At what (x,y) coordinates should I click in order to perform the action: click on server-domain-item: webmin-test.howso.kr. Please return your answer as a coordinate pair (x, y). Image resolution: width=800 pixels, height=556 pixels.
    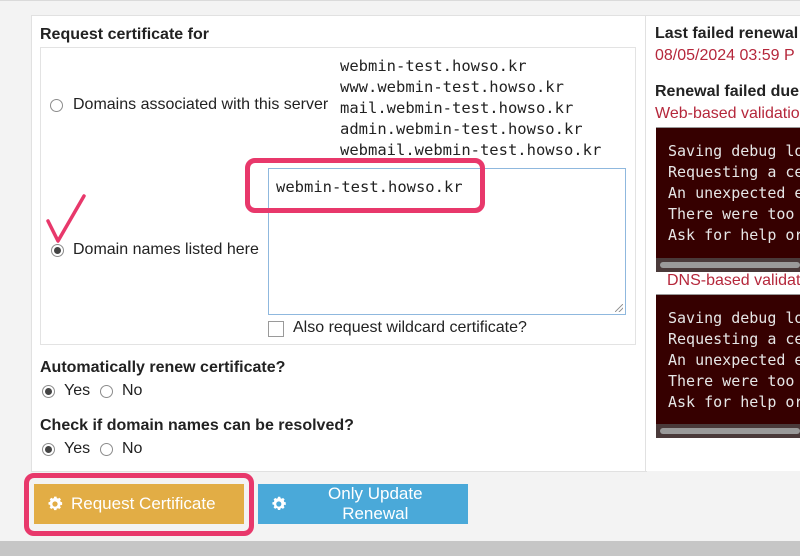
    Looking at the image, I should click on (433, 66).